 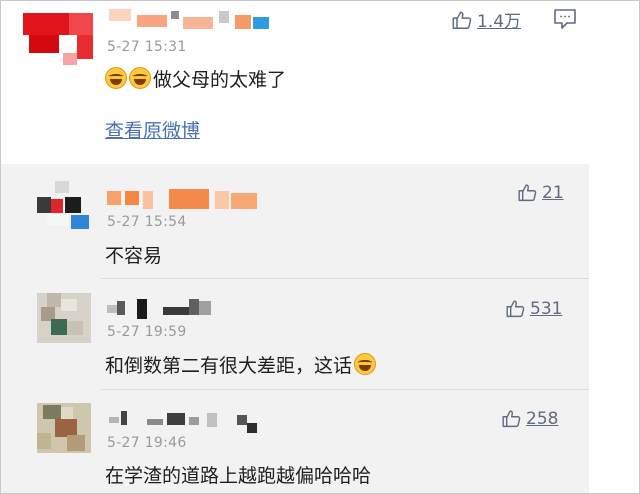 I want to click on reply-like-count: 531, so click(x=546, y=308).